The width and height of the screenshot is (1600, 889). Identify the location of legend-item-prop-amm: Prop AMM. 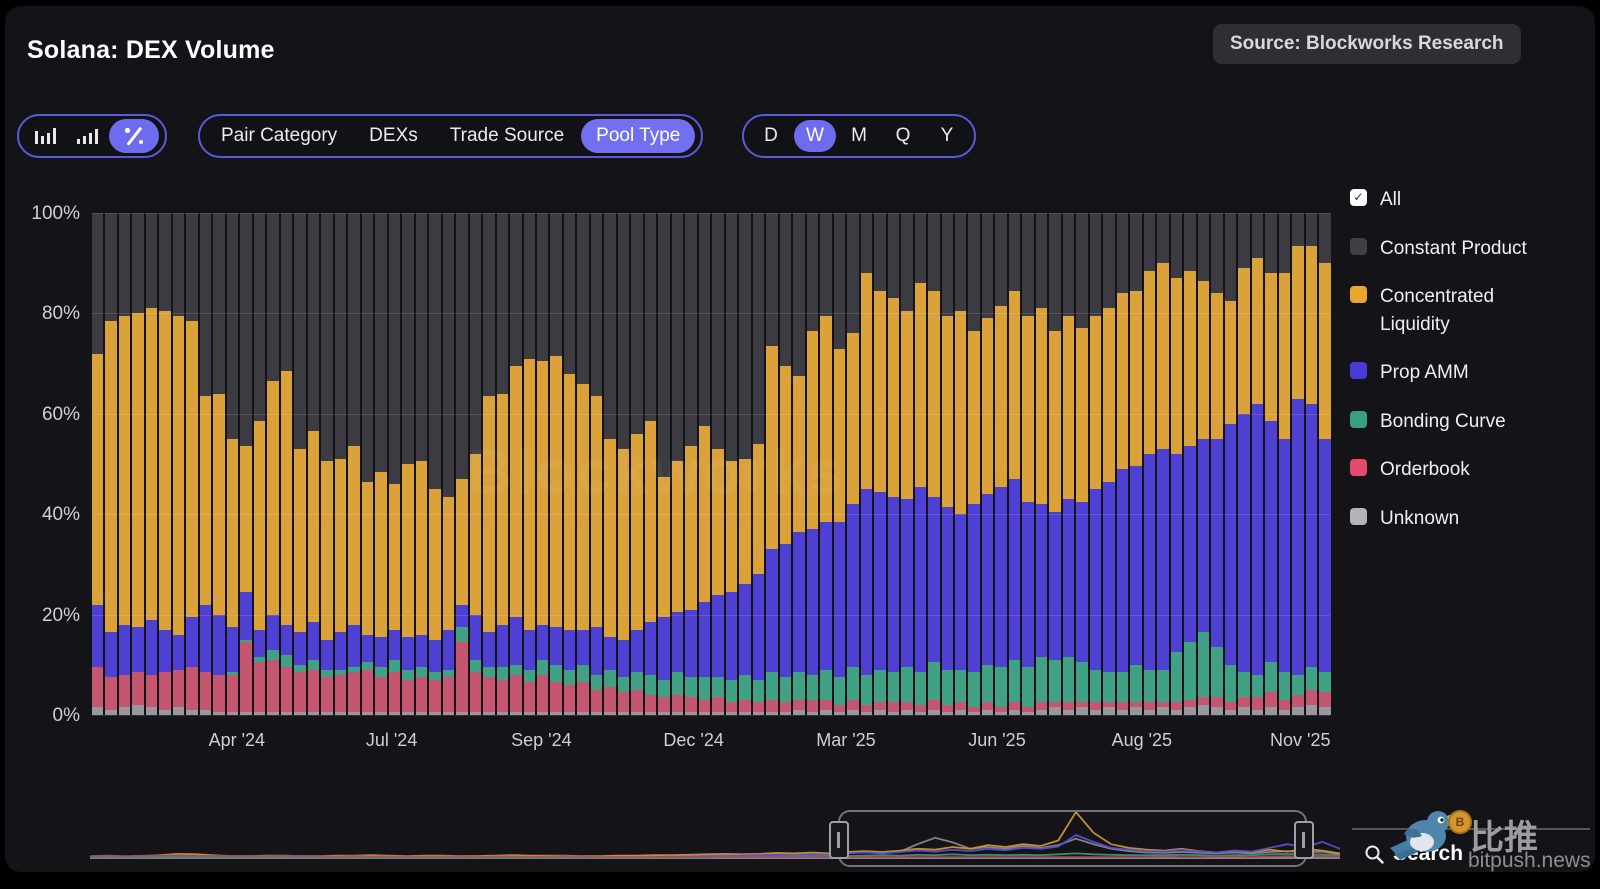
(1450, 373).